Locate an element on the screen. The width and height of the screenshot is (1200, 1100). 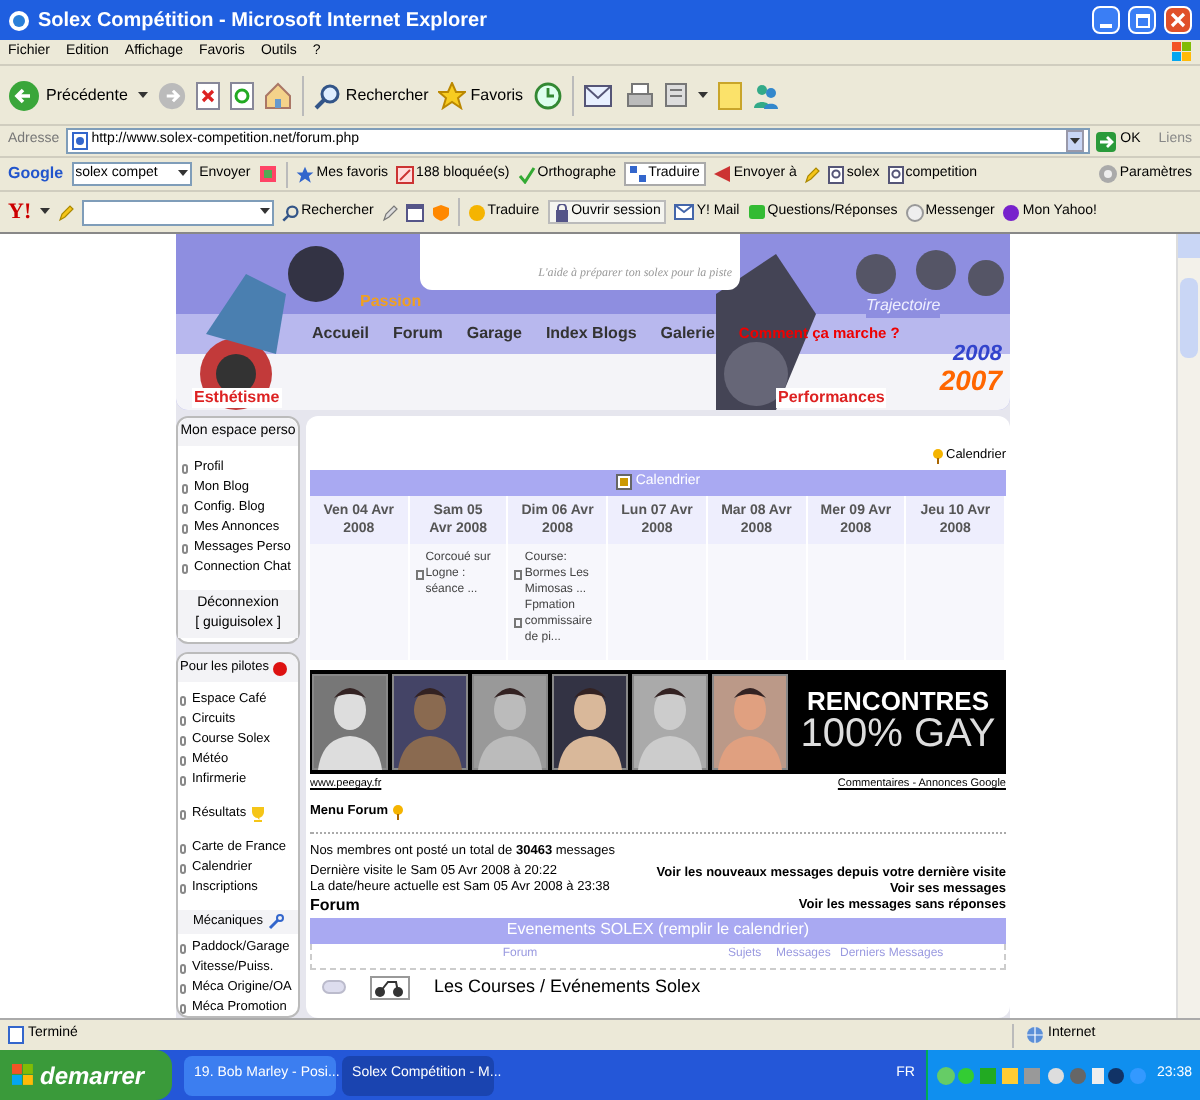
forum-title: Forum is located at coordinates (336, 904).